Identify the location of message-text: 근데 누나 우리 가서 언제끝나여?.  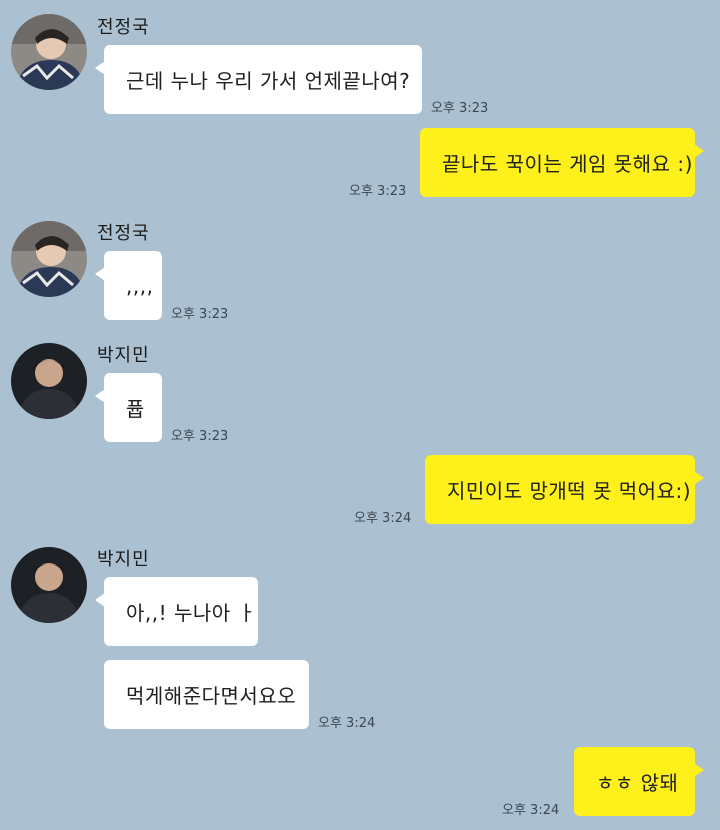
(268, 81).